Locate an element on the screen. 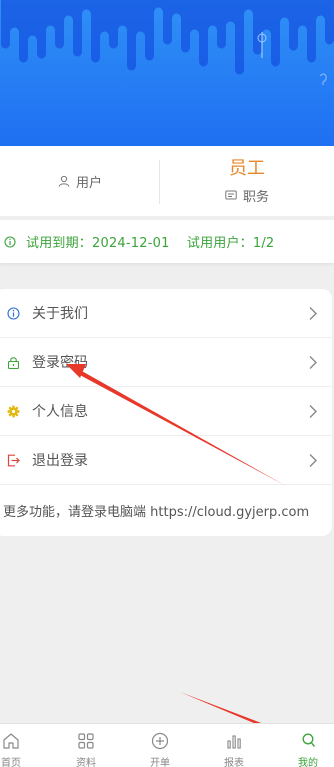 This screenshot has width=334, height=767. bottom-tab-bar: 首页 资料 开单 报表 我的 is located at coordinates (167, 745).